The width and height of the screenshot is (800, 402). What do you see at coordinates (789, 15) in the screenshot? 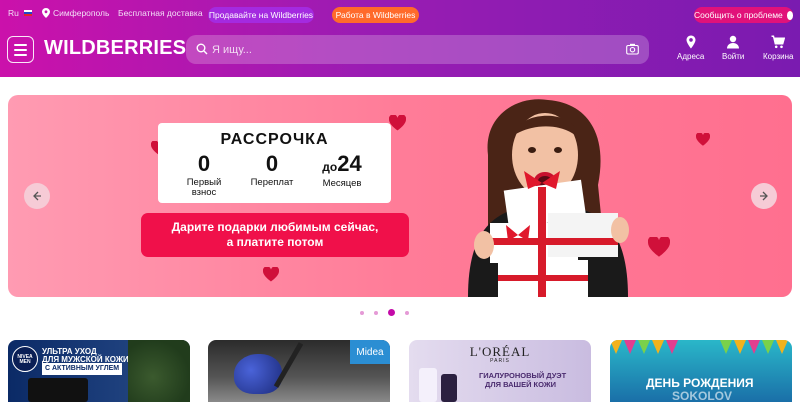
I see `chat-icon` at bounding box center [789, 15].